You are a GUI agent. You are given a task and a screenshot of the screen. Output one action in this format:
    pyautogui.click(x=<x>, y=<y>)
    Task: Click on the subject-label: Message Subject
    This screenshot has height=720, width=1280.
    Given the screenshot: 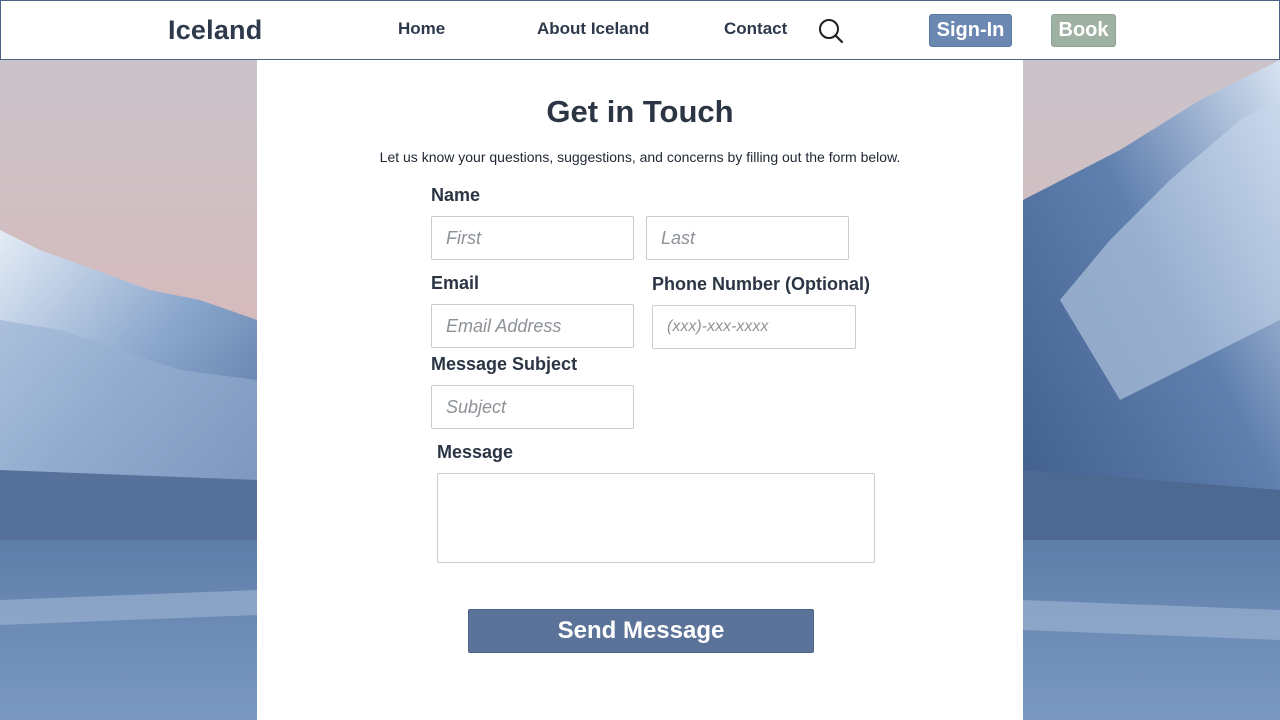 What is the action you would take?
    pyautogui.click(x=504, y=364)
    